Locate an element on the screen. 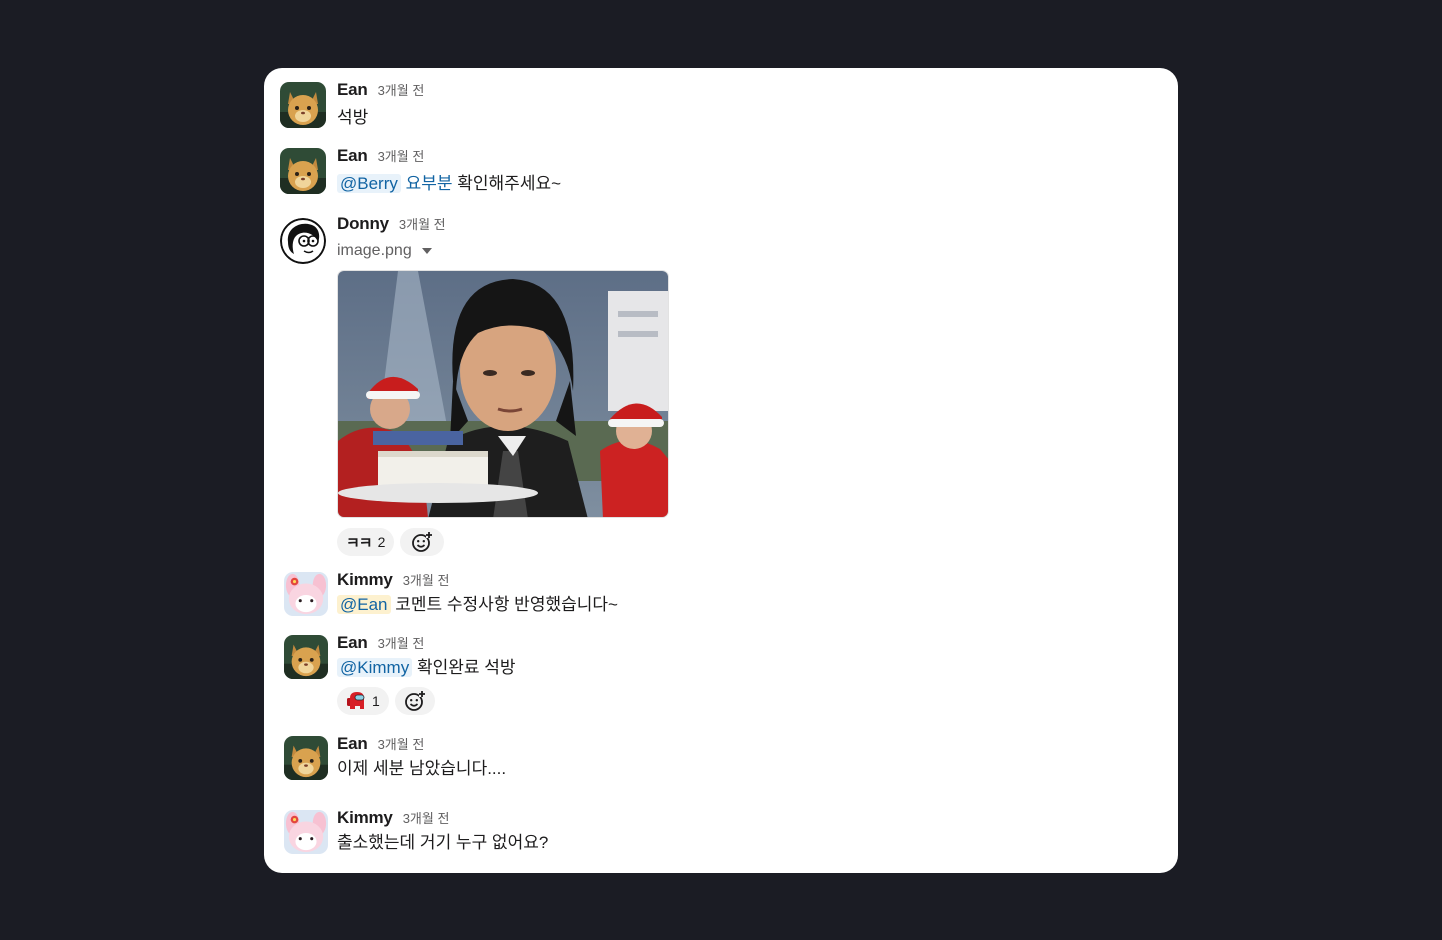 The width and height of the screenshot is (1442, 940). user-mention: @Berry is located at coordinates (369, 183).